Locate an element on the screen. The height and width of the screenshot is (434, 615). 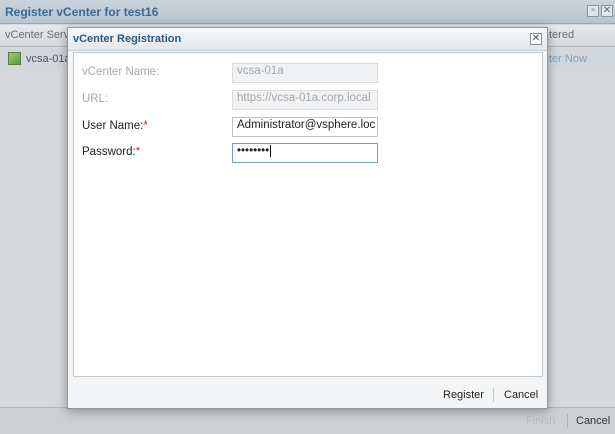
outer-cancel-button: Cancel is located at coordinates (593, 421).